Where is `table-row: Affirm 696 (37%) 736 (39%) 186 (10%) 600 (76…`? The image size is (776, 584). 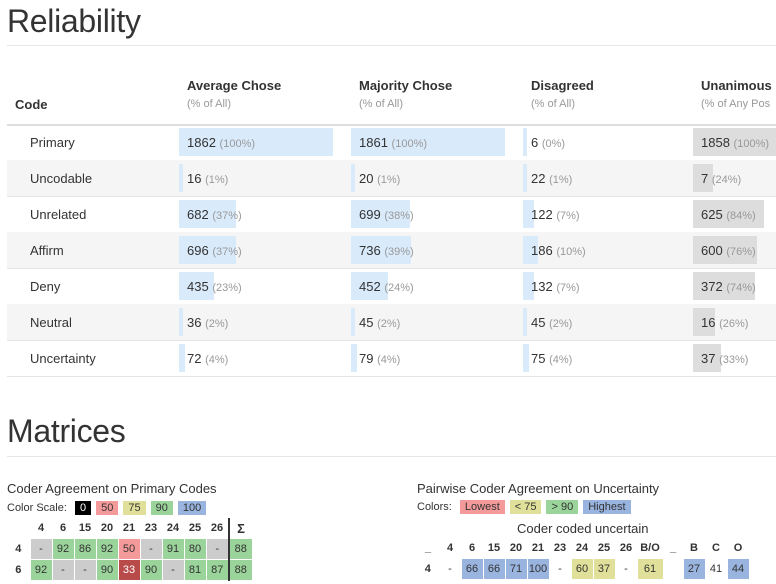 table-row: Affirm 696 (37%) 736 (39%) 186 (10%) 600 (76… is located at coordinates (391, 250).